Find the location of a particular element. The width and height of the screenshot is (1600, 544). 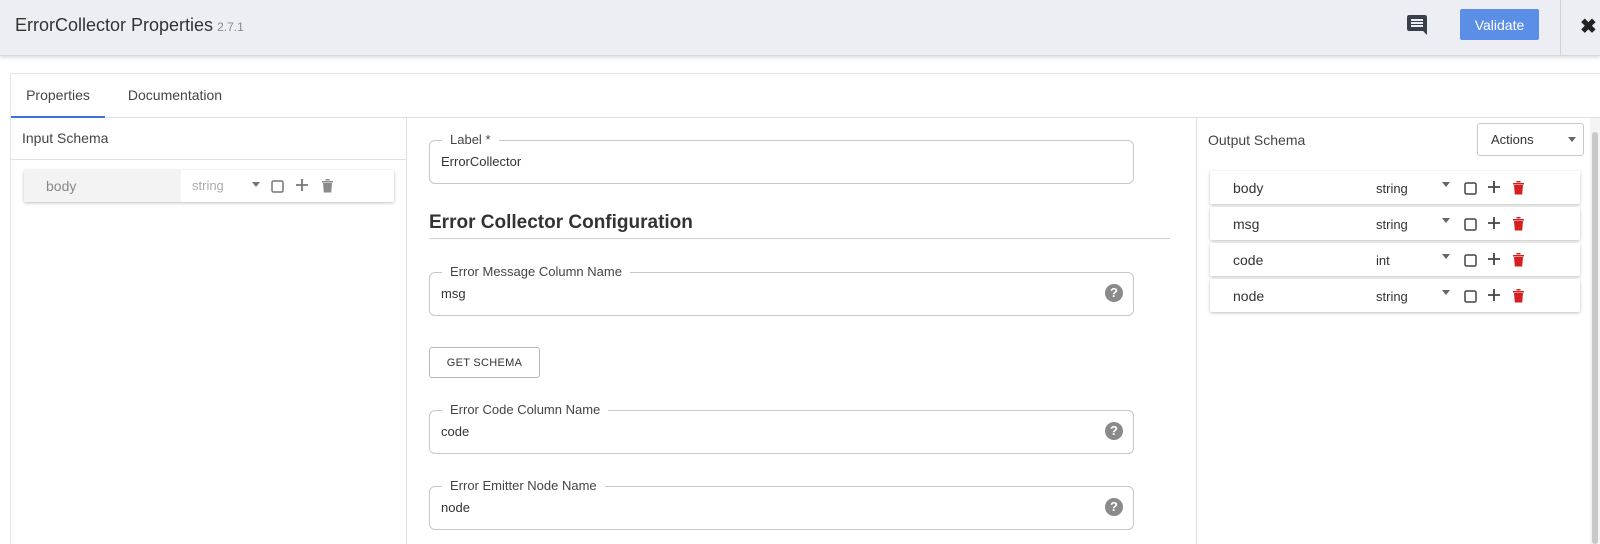

output-schema-row: node string is located at coordinates (1395, 295).